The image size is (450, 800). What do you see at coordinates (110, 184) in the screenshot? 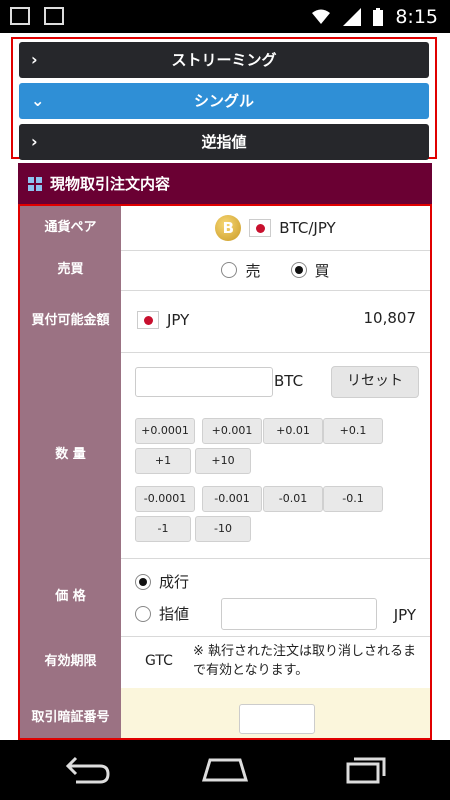
I see `section-title: 現物取引注文内容` at bounding box center [110, 184].